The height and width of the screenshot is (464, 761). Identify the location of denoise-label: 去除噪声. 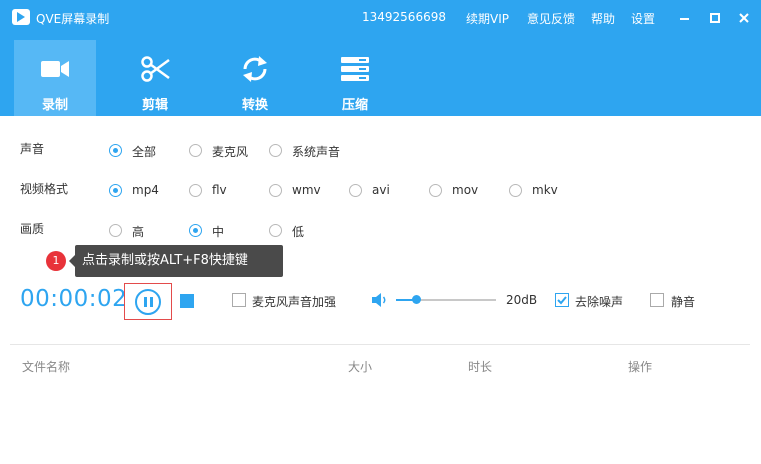
(599, 302).